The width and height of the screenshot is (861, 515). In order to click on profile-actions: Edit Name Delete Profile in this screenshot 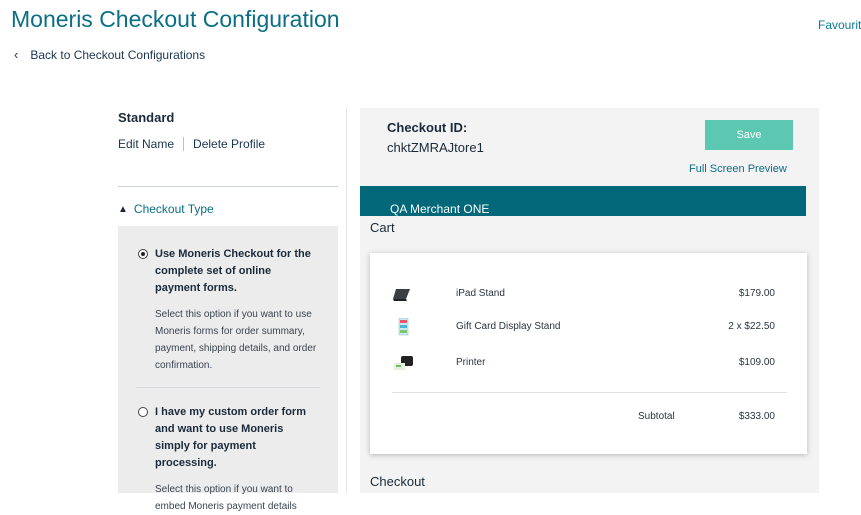, I will do `click(191, 144)`.